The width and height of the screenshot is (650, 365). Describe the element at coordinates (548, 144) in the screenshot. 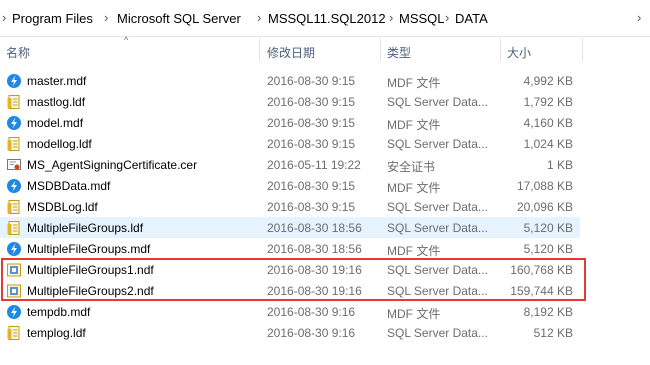

I see `file-size: 1,024 KB` at that location.